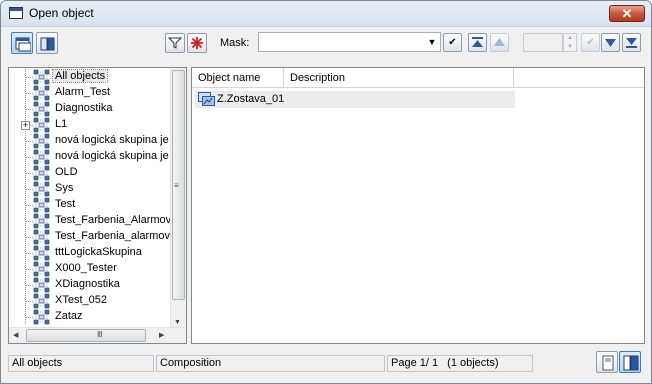  Describe the element at coordinates (627, 13) in the screenshot. I see `close-button: ✕` at that location.